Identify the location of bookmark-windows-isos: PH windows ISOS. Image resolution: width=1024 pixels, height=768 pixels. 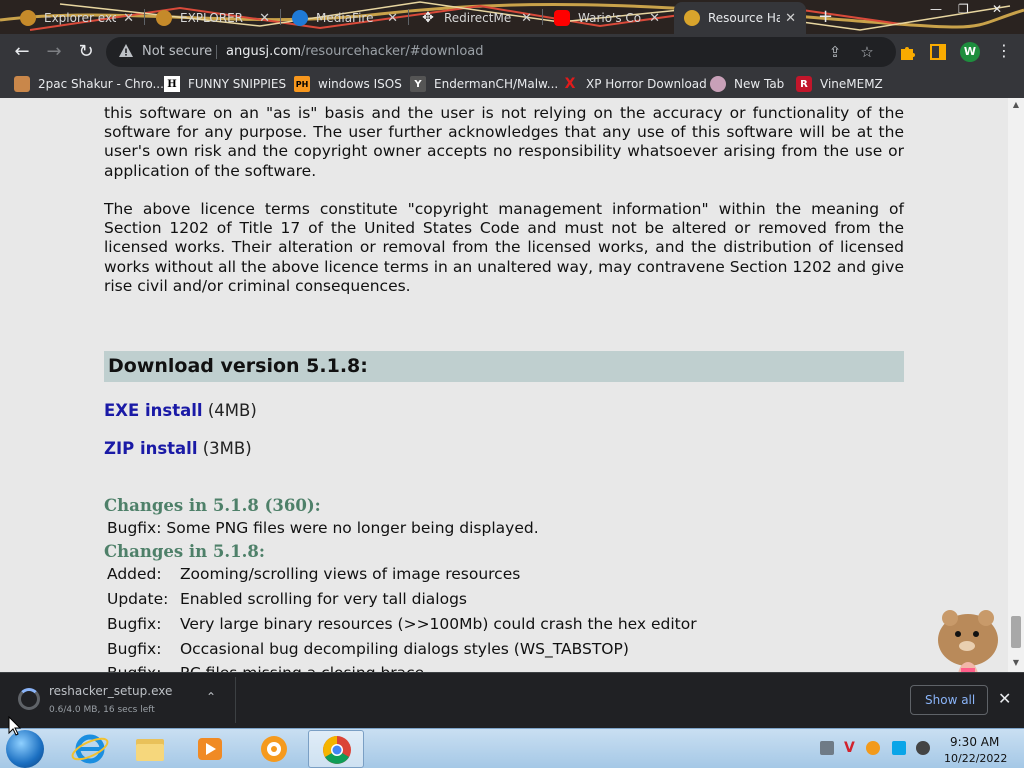
(348, 84).